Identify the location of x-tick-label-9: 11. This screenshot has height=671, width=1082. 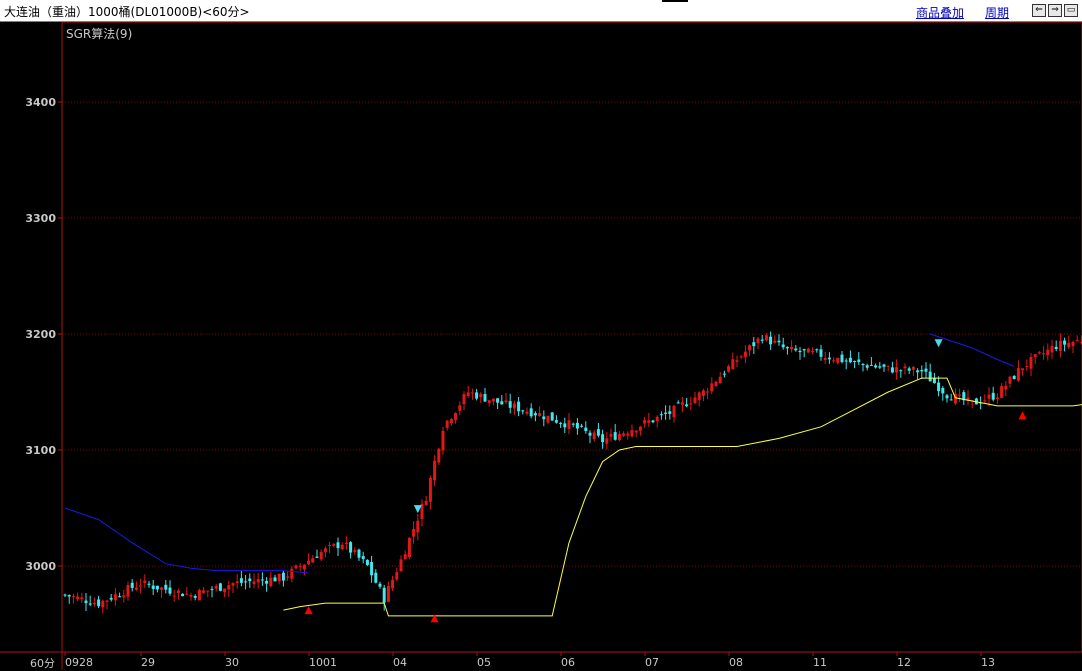
(820, 662).